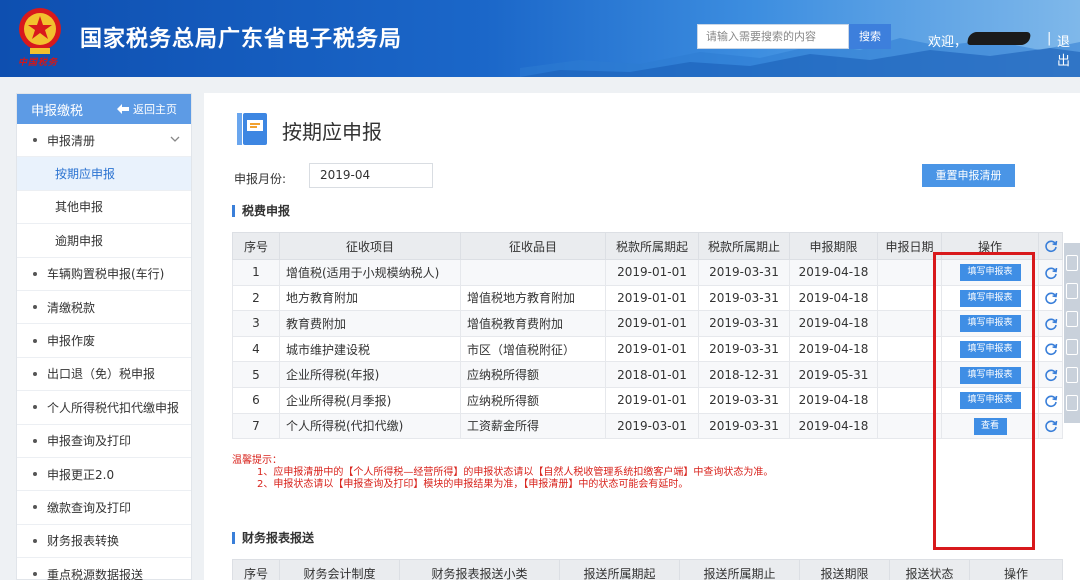  I want to click on sidebar-item-label: 车辆购置税申报(车行), so click(106, 274).